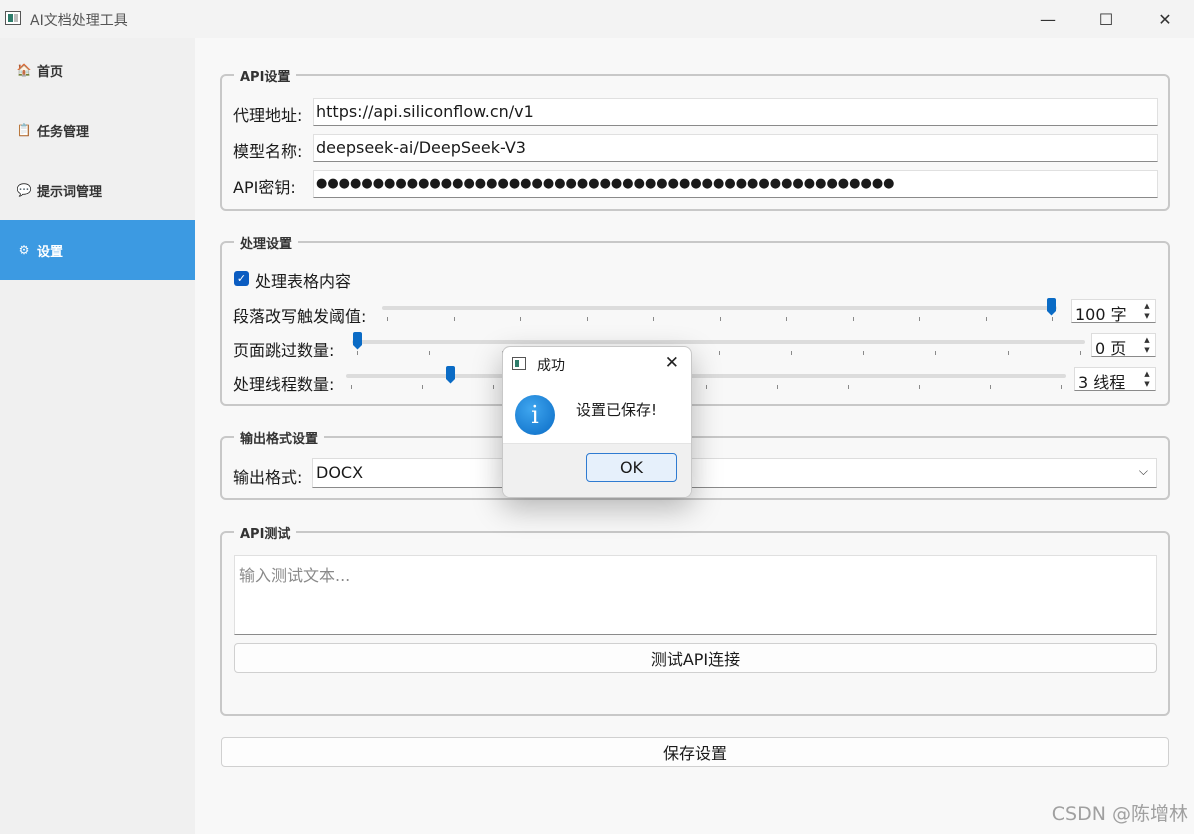 The image size is (1194, 834). Describe the element at coordinates (284, 384) in the screenshot. I see `threads-label: 处理线程数量:` at that location.